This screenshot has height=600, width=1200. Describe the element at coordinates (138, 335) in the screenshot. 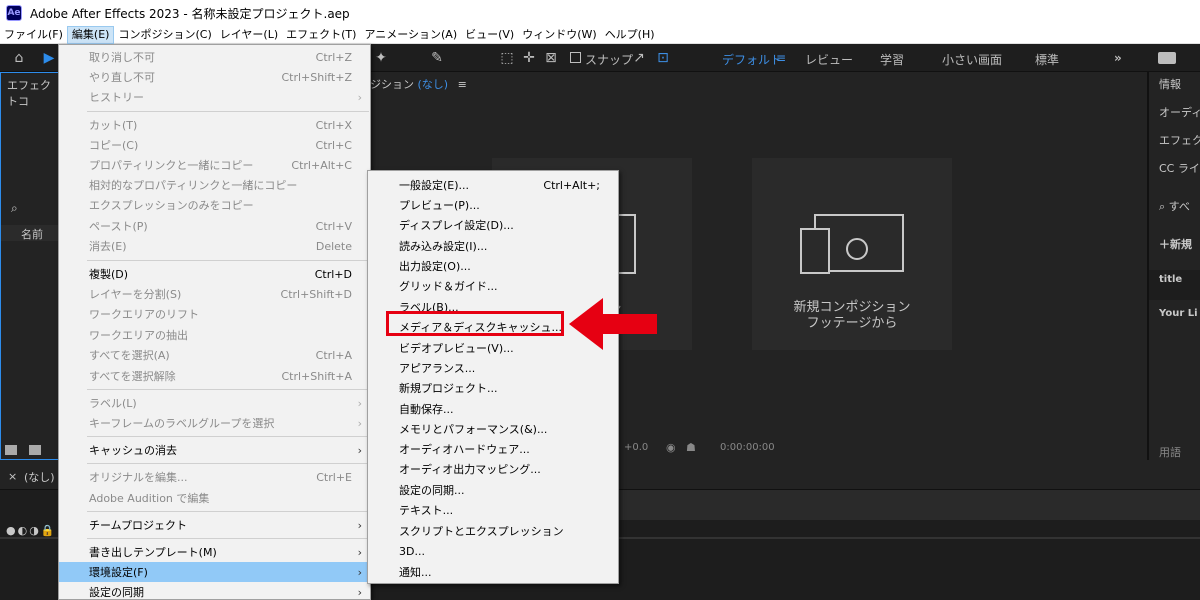

I see `menu-item-label: ワークエリアの抽出` at that location.